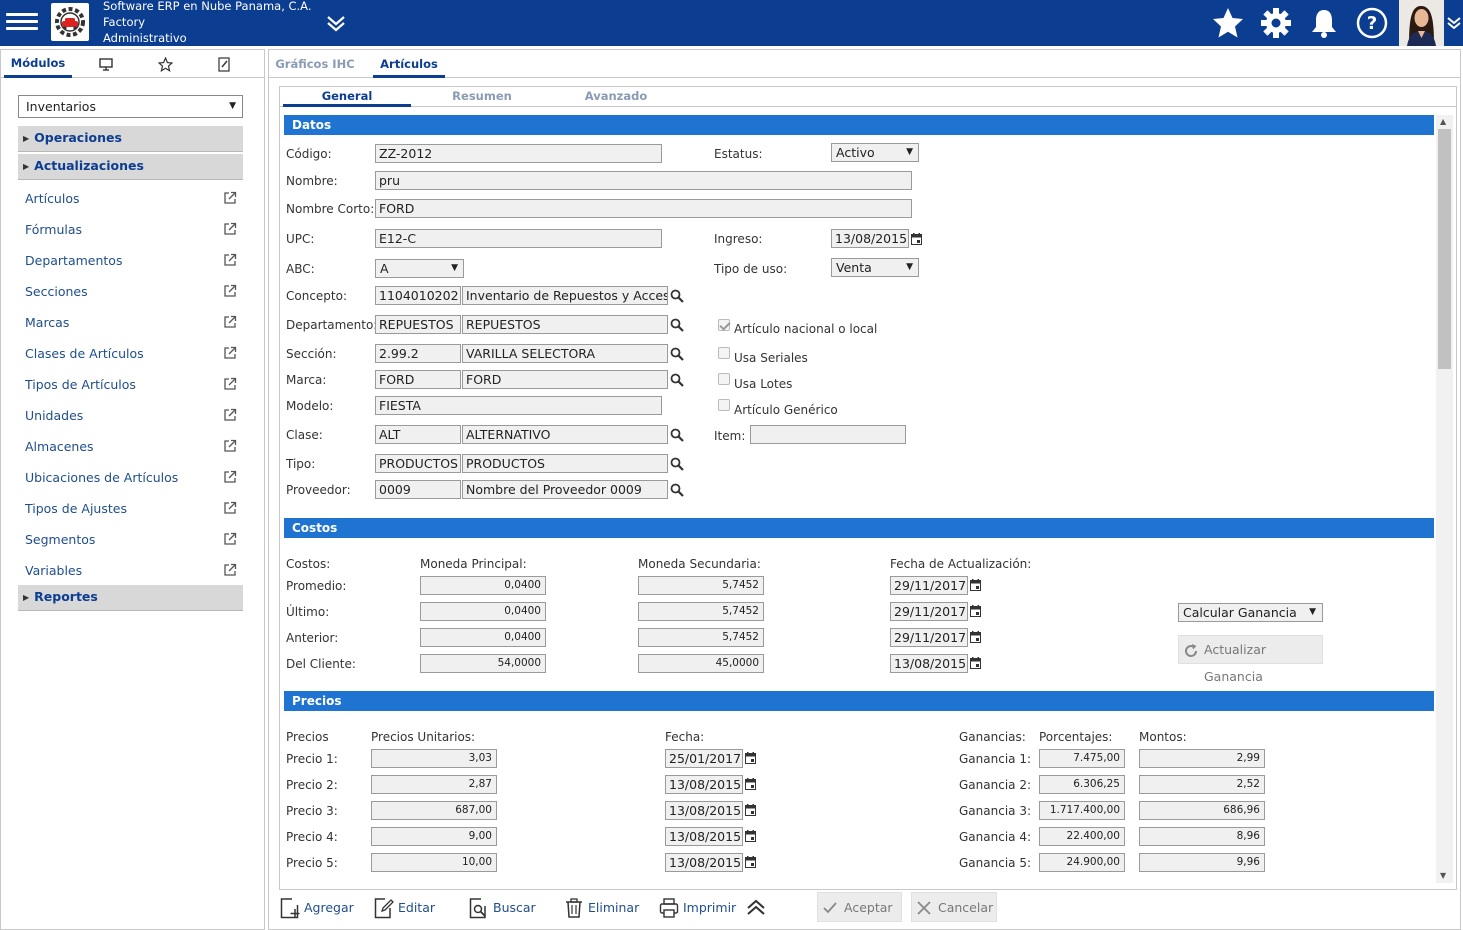 Image resolution: width=1463 pixels, height=930 pixels. Describe the element at coordinates (130, 322) in the screenshot. I see `sidebar-item-marcas: Marcas` at that location.